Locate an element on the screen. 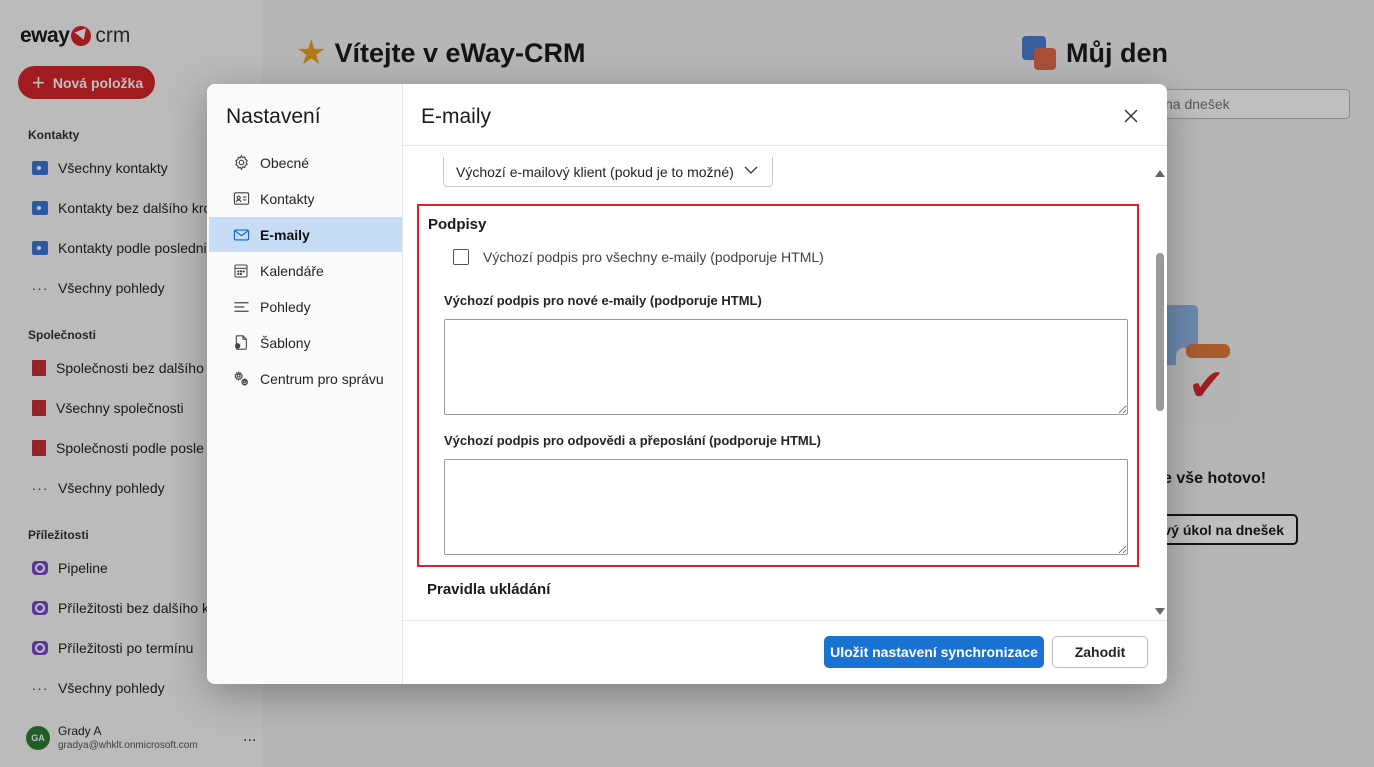 Image resolution: width=1374 pixels, height=767 pixels. close-button is located at coordinates (1131, 116).